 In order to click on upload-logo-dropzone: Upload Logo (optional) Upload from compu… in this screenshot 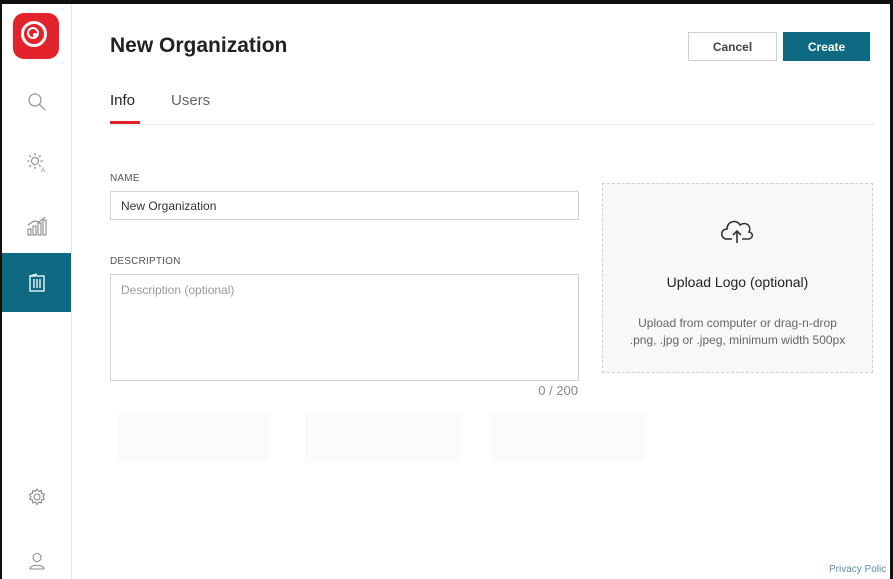, I will do `click(737, 278)`.